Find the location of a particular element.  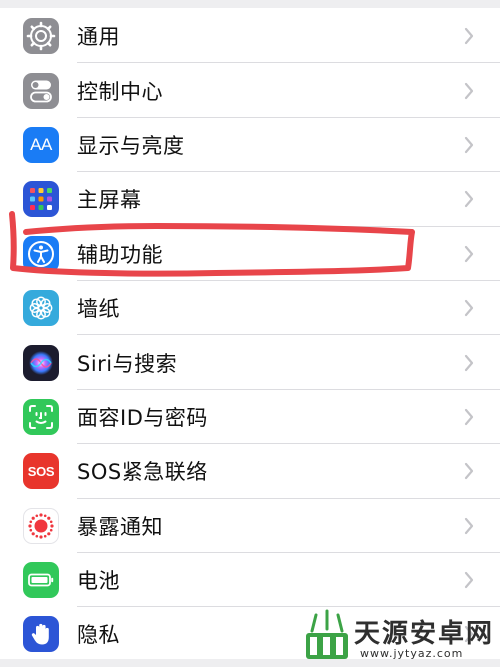

settings-row-label: 显示与亮度 is located at coordinates (131, 145).